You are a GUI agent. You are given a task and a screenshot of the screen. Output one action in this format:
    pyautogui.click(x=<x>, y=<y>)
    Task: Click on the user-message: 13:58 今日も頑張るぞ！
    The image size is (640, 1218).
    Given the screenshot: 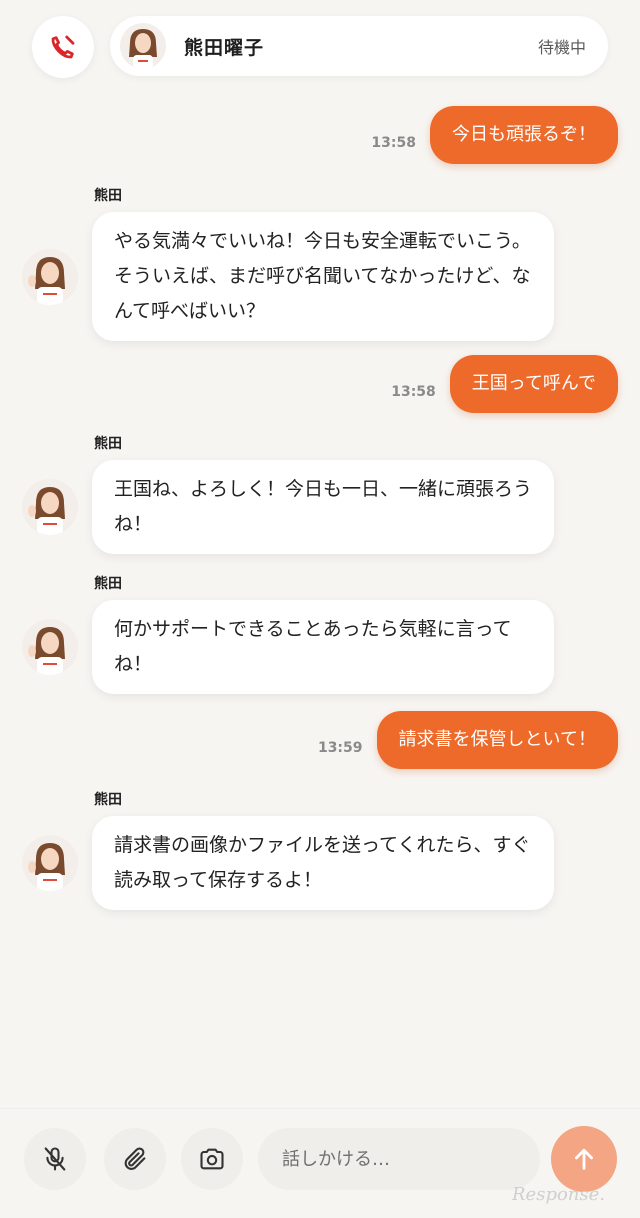 What is the action you would take?
    pyautogui.click(x=494, y=135)
    